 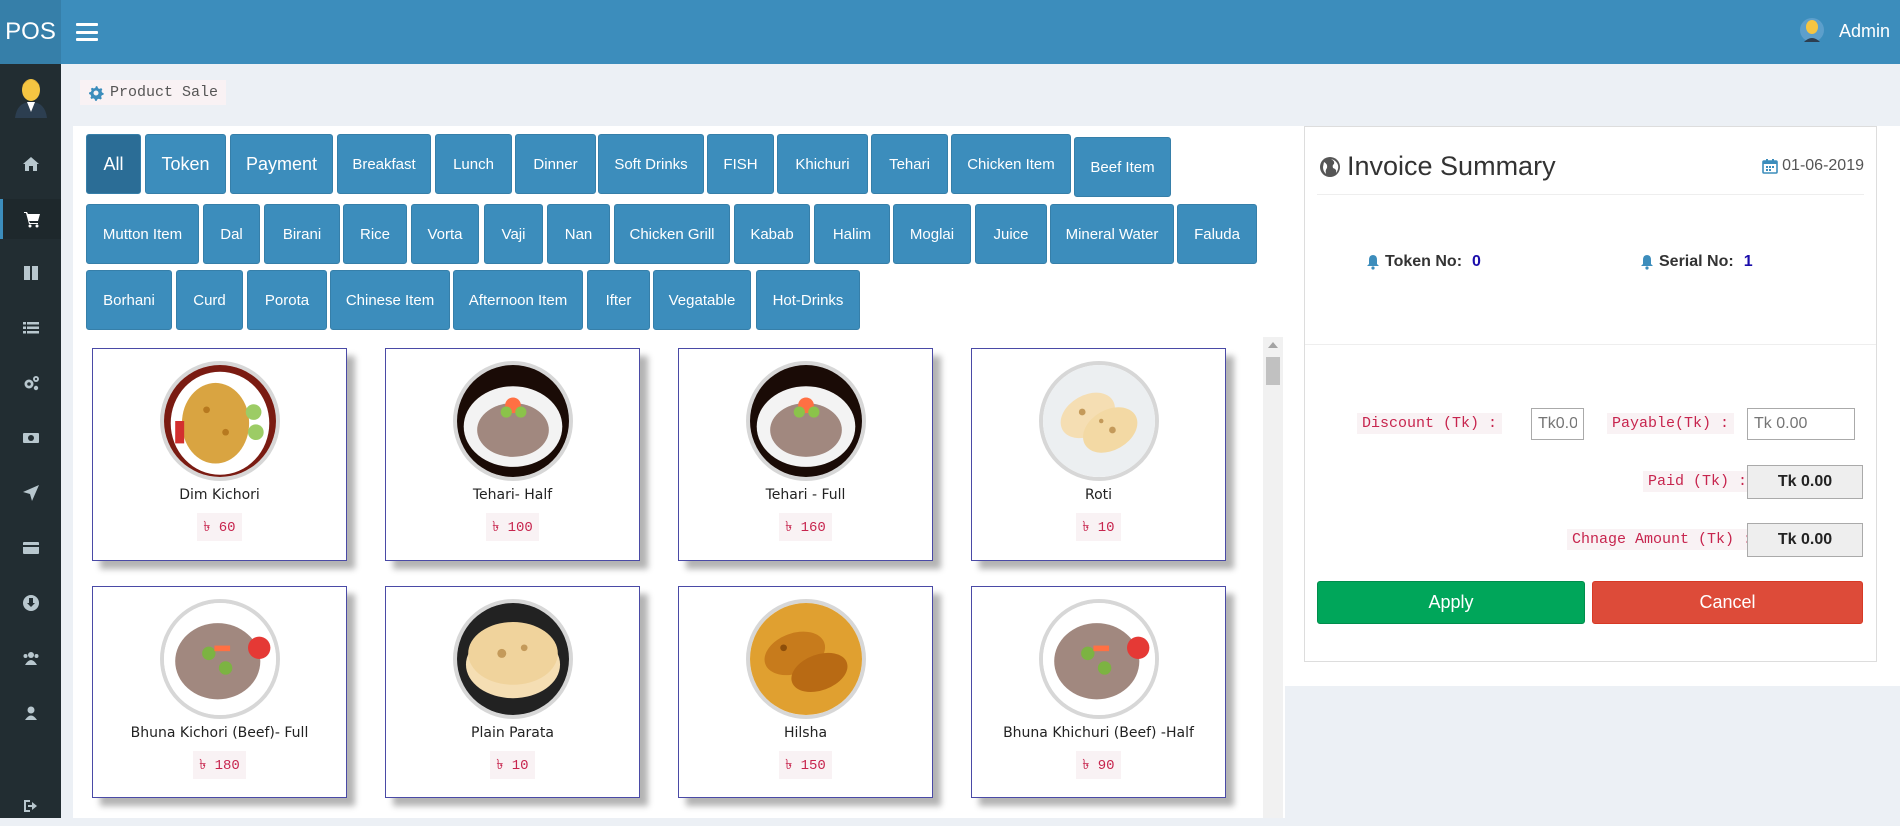 What do you see at coordinates (129, 300) in the screenshot?
I see `category-borhani: Borhani` at bounding box center [129, 300].